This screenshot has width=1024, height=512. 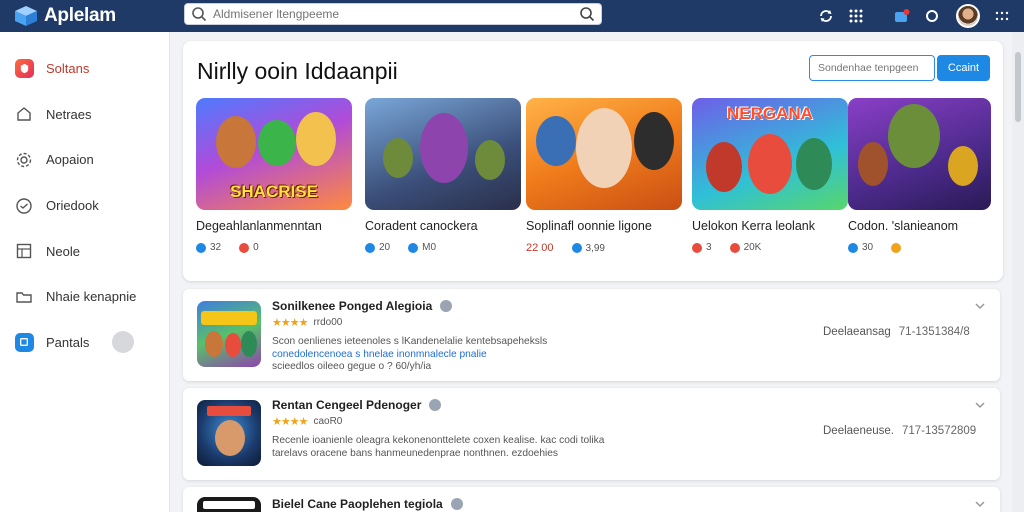 I want to click on game-card: Soplinafl oonnie ligone 22 00 3,99, so click(x=604, y=176).